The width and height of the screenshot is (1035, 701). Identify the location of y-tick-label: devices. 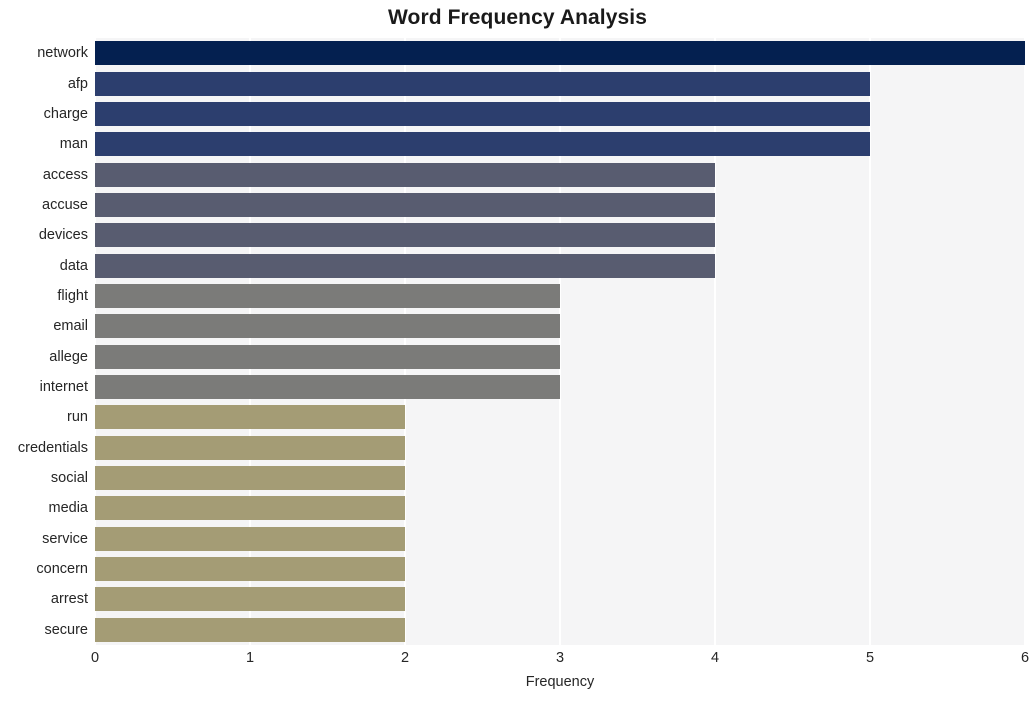
(63, 235).